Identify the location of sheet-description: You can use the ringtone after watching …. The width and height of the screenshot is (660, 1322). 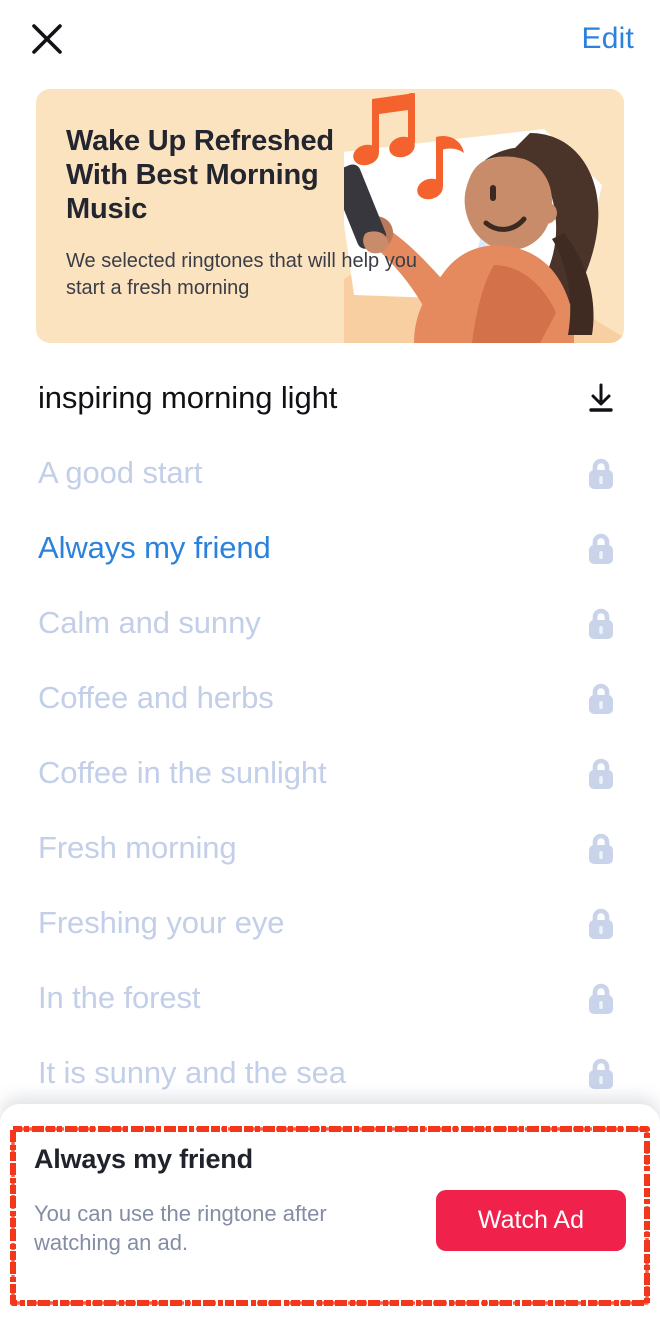
(180, 1228).